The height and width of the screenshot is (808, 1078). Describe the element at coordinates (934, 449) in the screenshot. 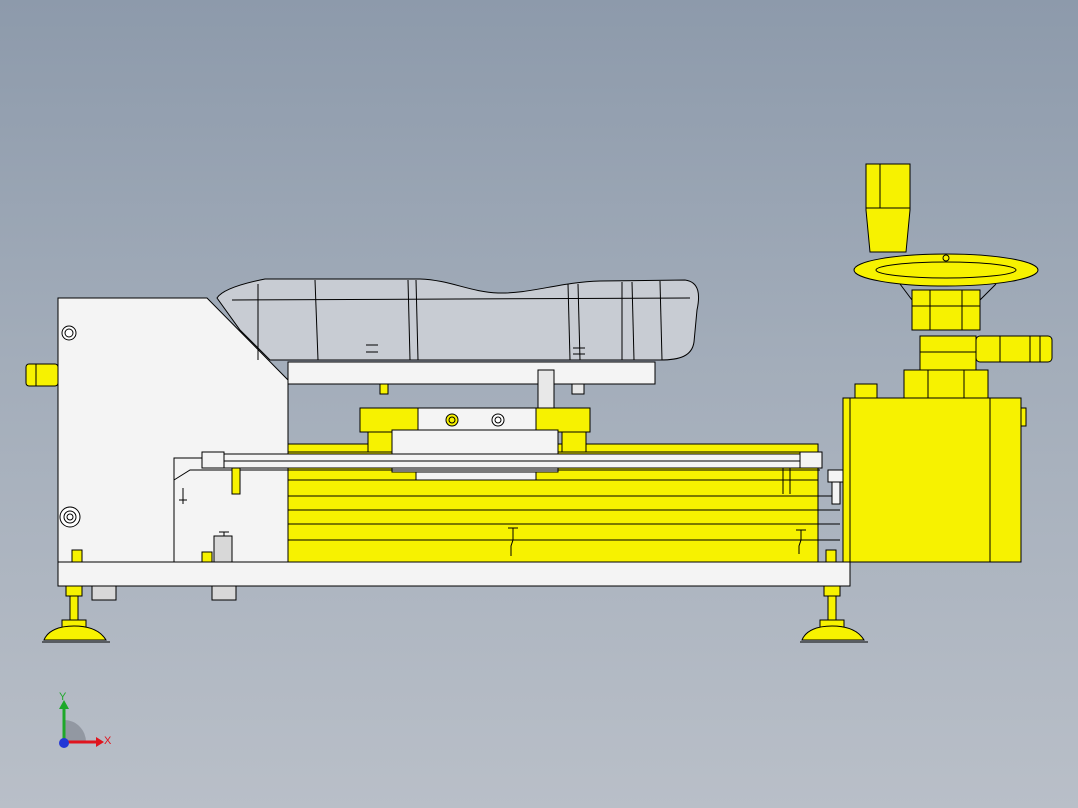

I see `gearbox-housing` at that location.